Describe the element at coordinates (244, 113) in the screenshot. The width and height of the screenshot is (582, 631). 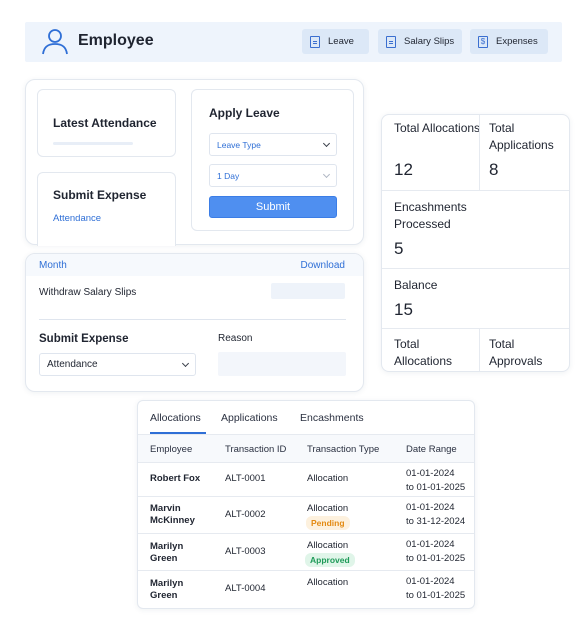
I see `apply-leave-title: Apply Leave` at that location.